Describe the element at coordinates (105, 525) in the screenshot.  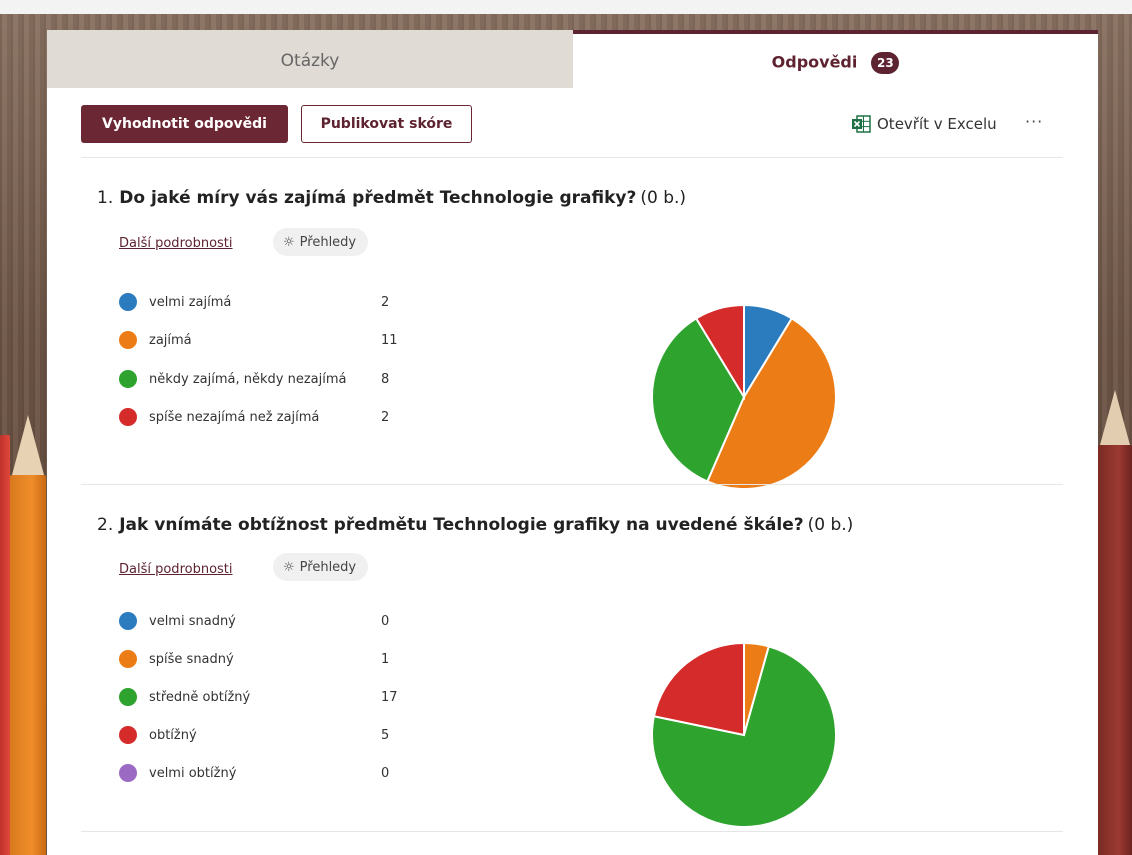
I see `question-number: 2.` at that location.